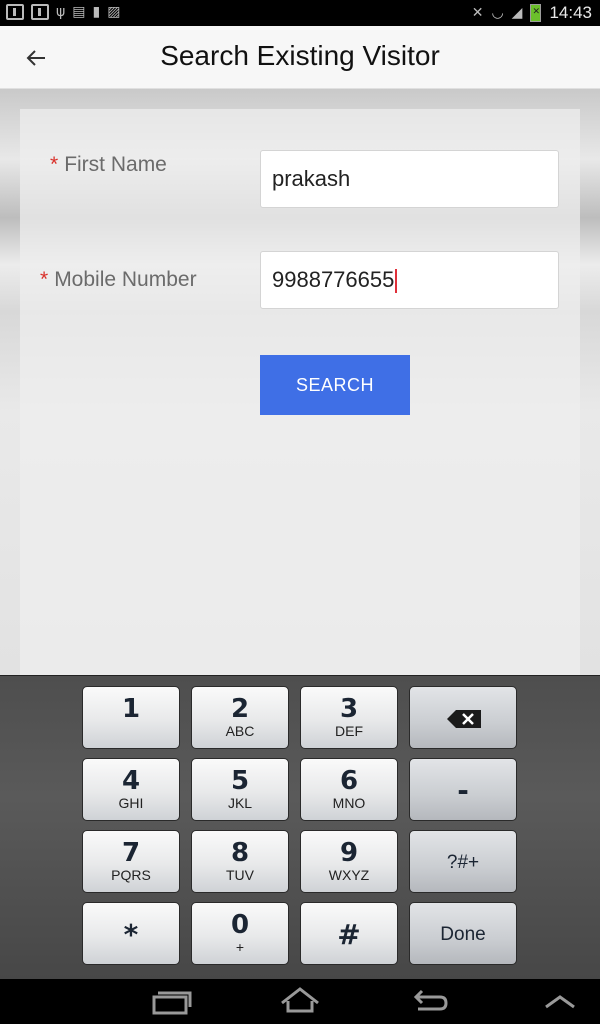 Image resolution: width=600 pixels, height=1024 pixels. I want to click on key-label: 0, so click(240, 925).